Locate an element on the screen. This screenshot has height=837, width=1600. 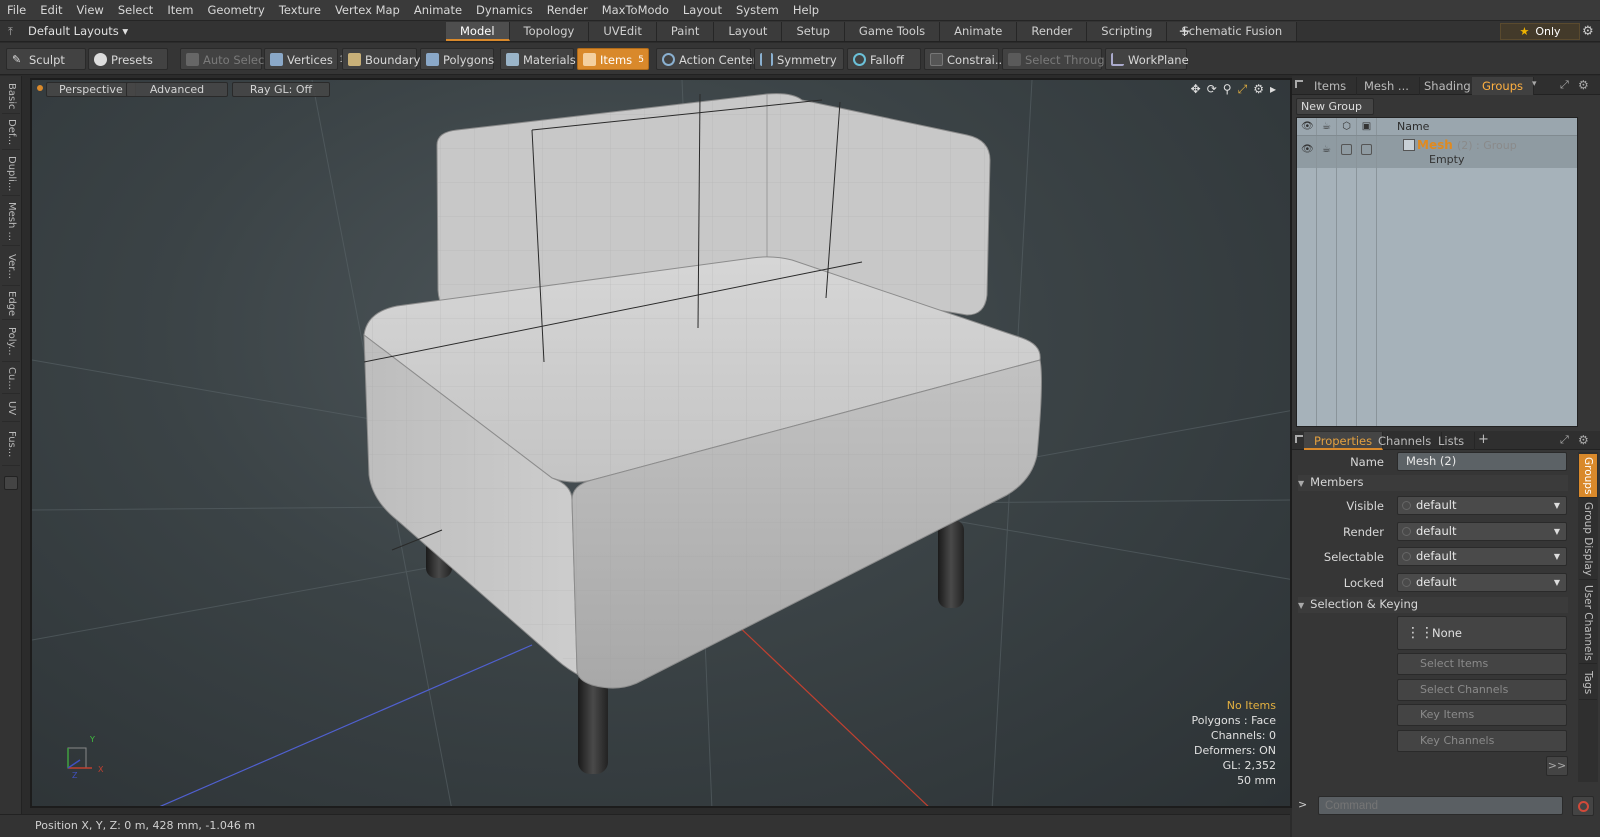
materials-button: Materials is located at coordinates (538, 59).